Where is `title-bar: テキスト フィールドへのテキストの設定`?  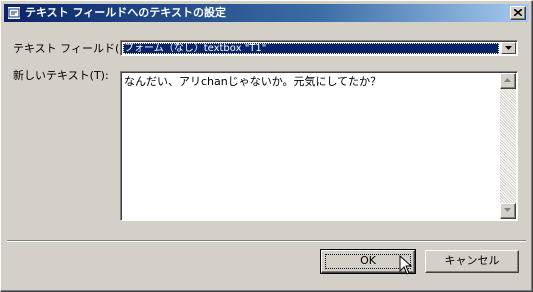 title-bar: テキスト フィールドへのテキストの設定 is located at coordinates (266, 13).